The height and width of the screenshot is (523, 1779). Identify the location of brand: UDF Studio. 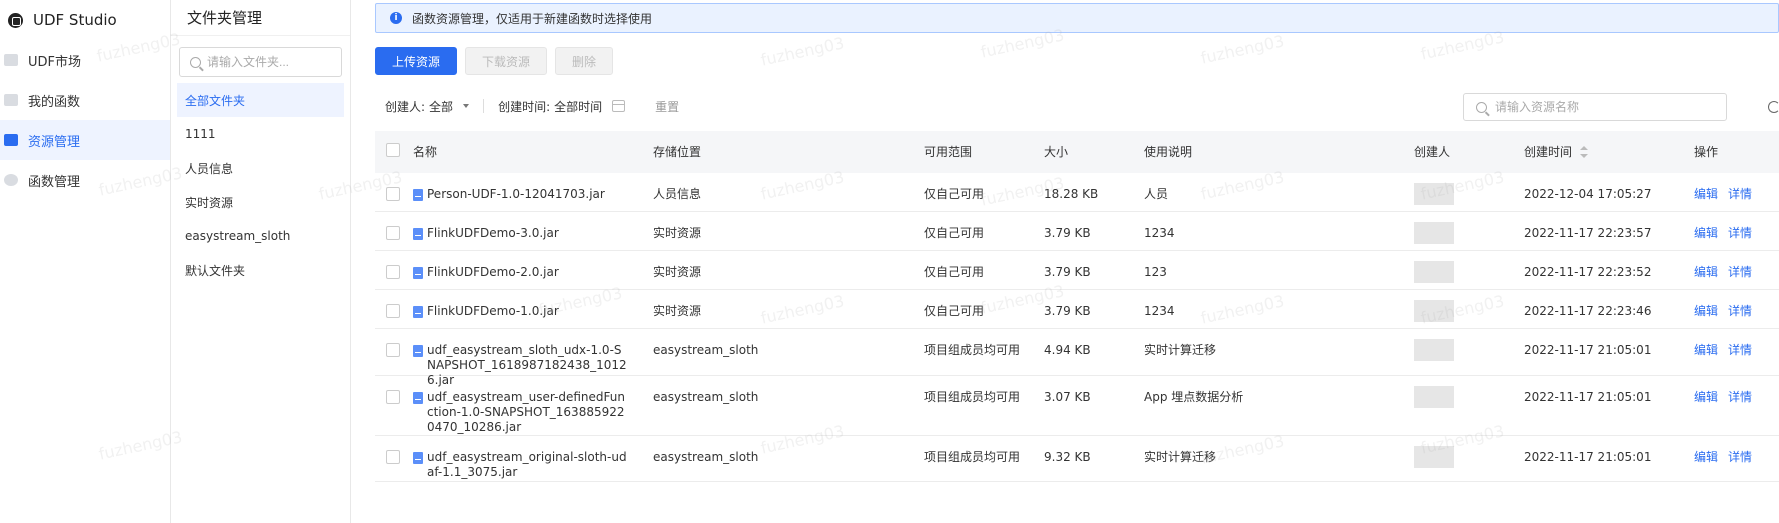
(85, 20).